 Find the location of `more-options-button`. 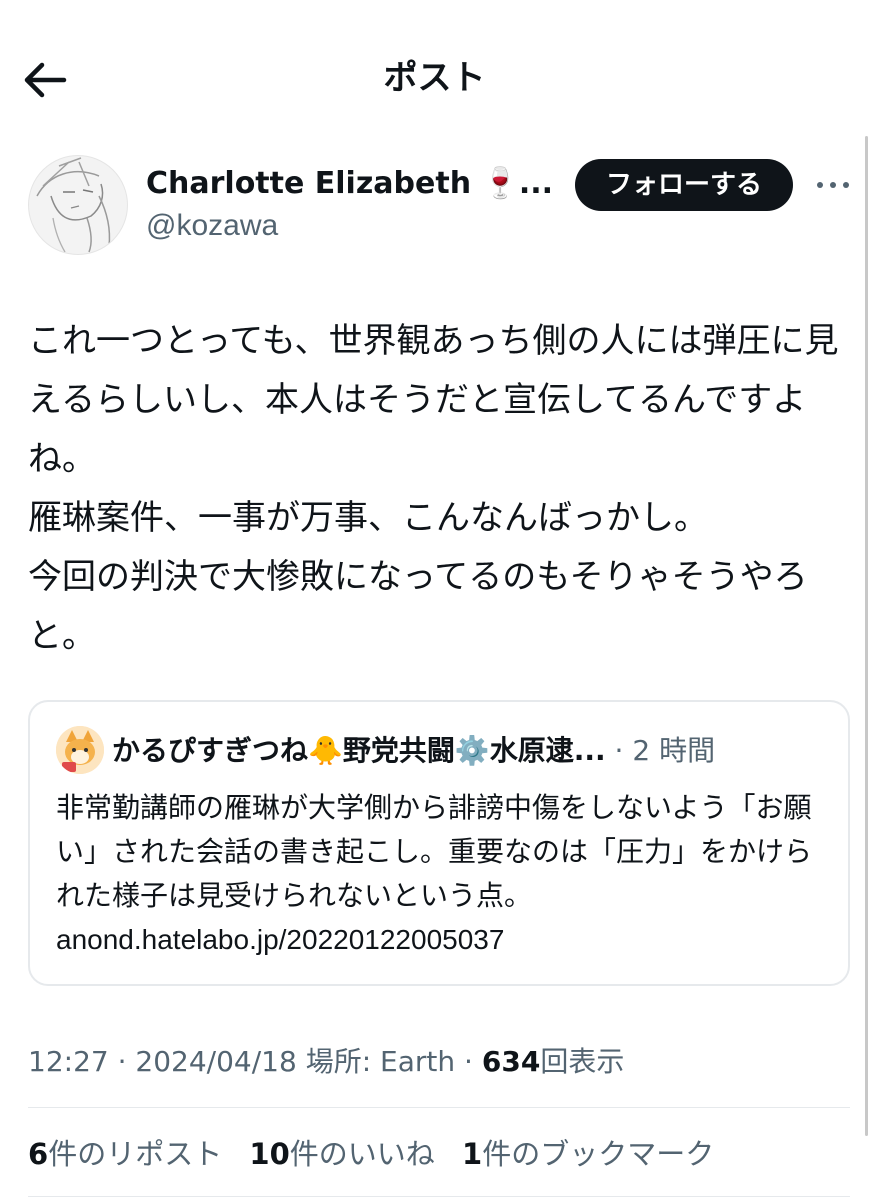

more-options-button is located at coordinates (833, 185).